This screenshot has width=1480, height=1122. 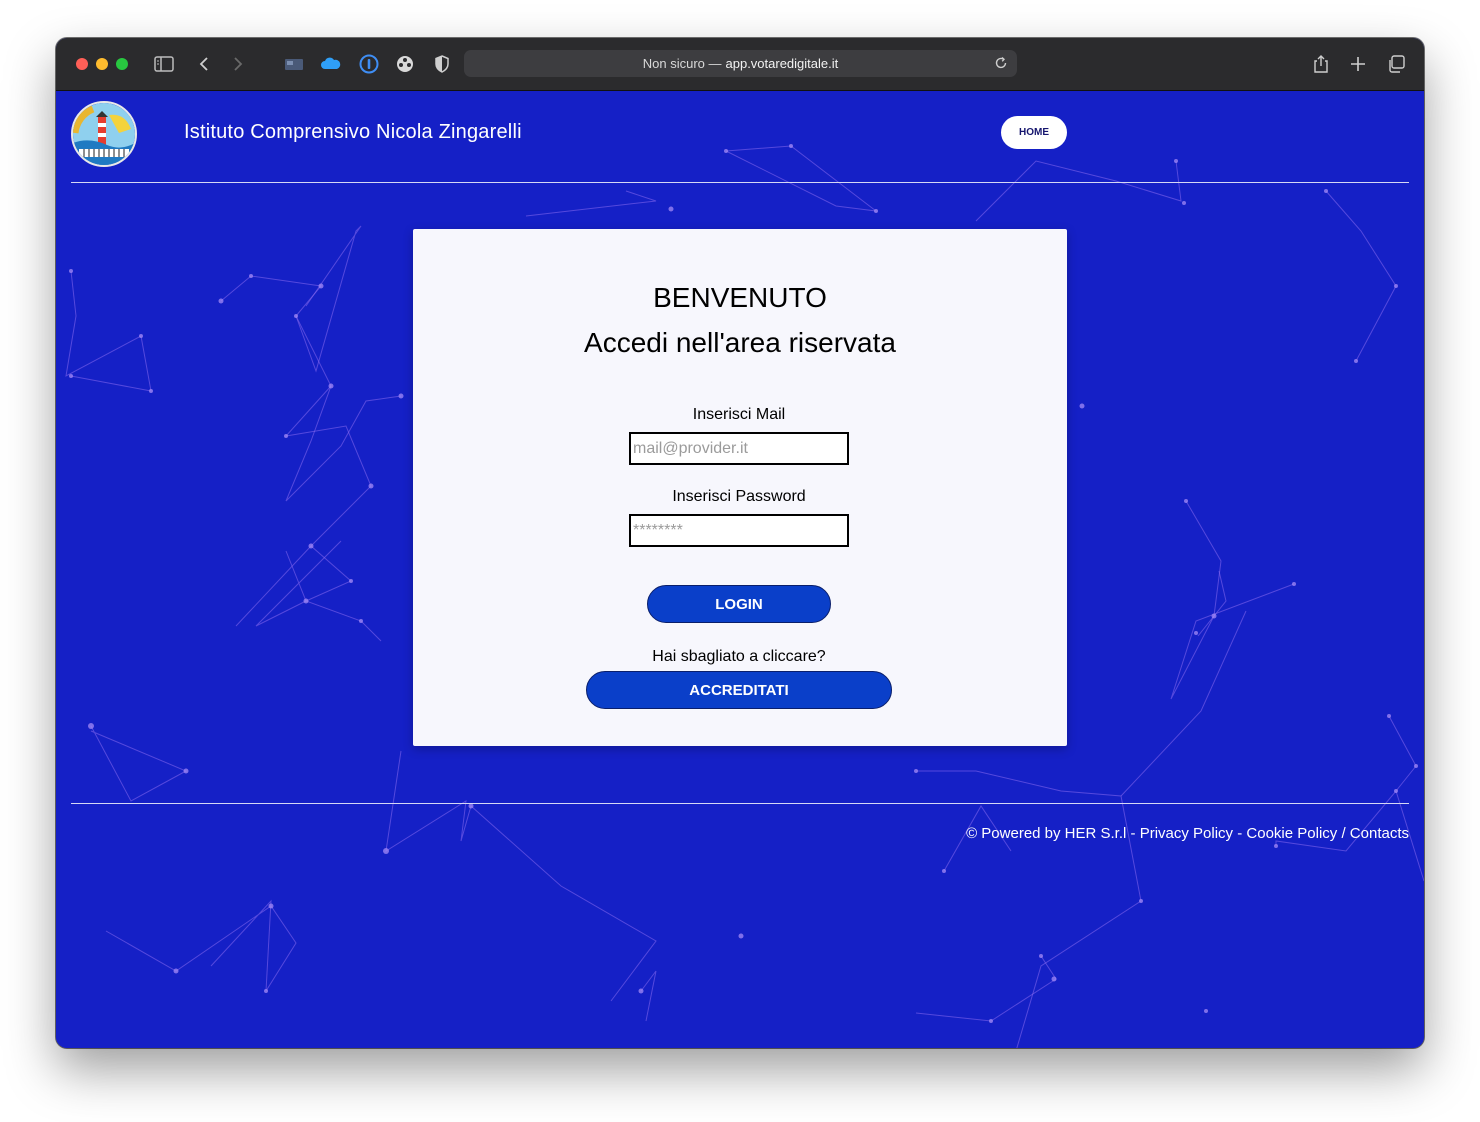 I want to click on school-logo, so click(x=104, y=134).